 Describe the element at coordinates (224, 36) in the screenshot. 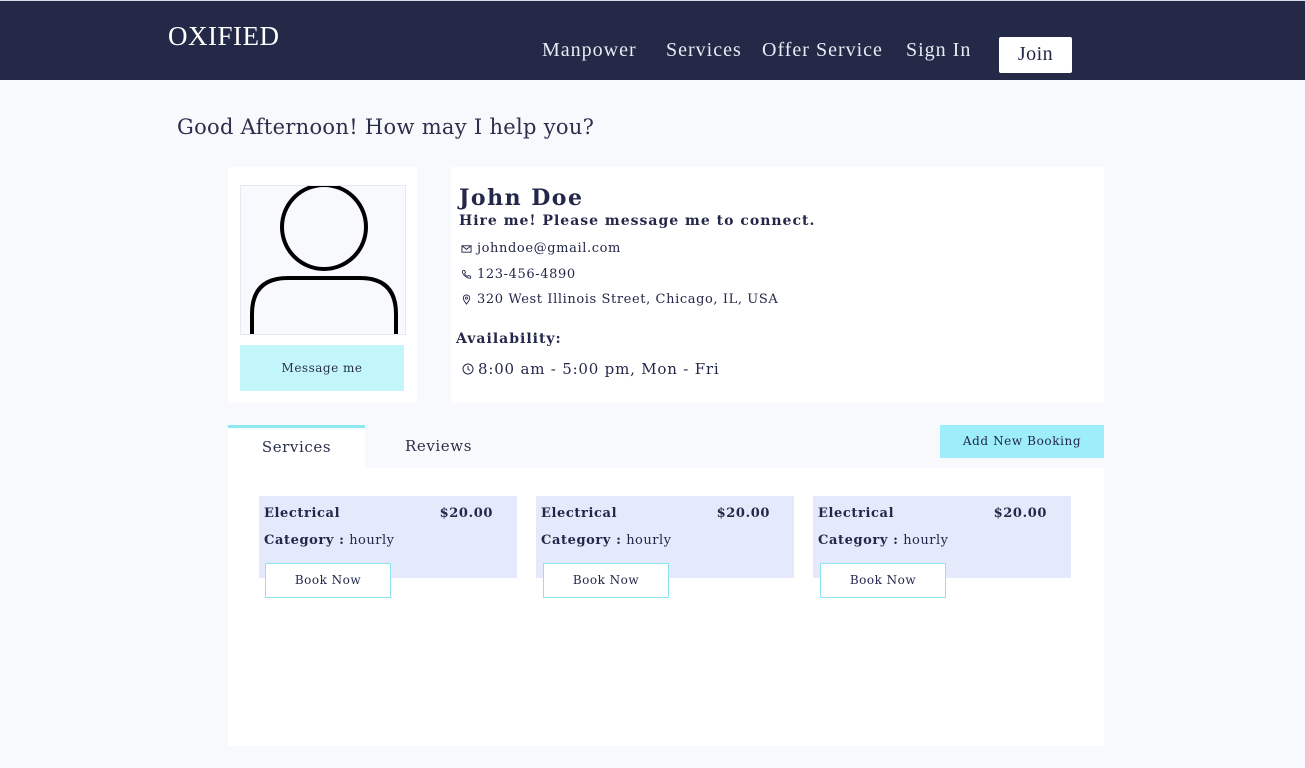

I see `logo: OXIFIED` at that location.